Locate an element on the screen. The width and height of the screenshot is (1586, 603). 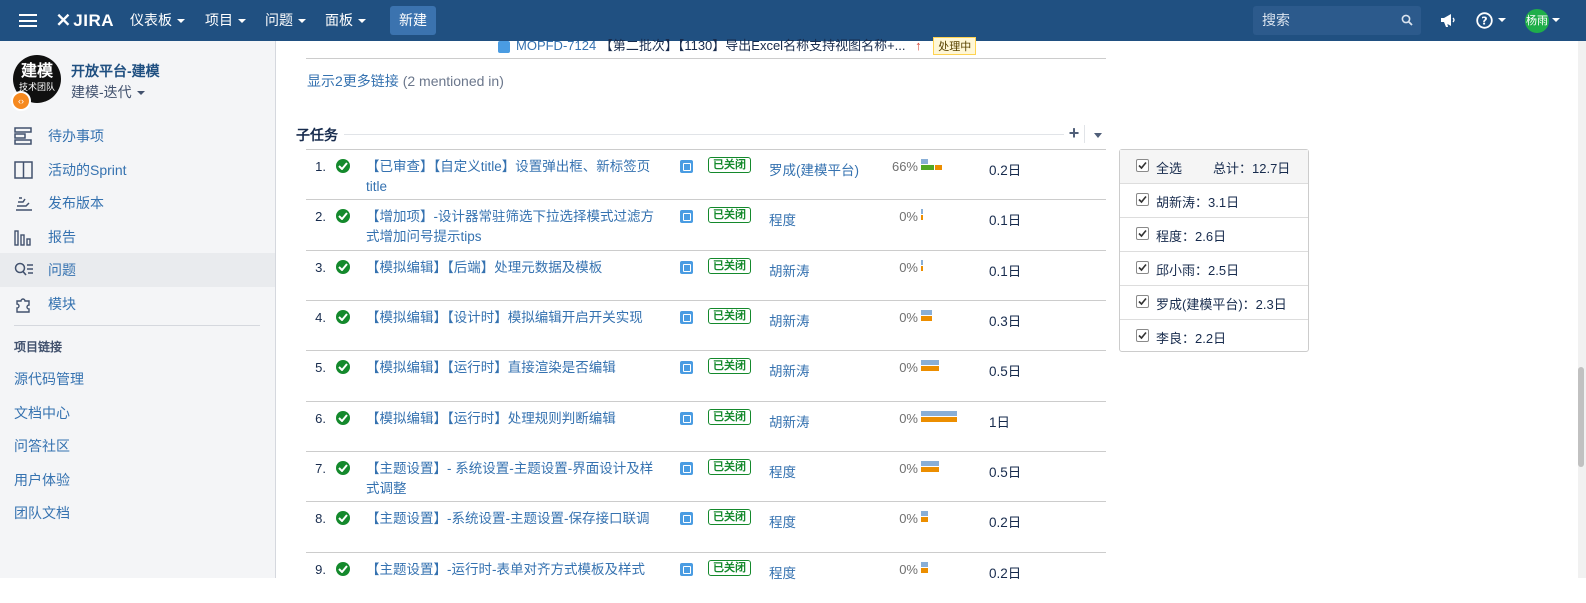
page-scrollbar is located at coordinates (1582, 309).